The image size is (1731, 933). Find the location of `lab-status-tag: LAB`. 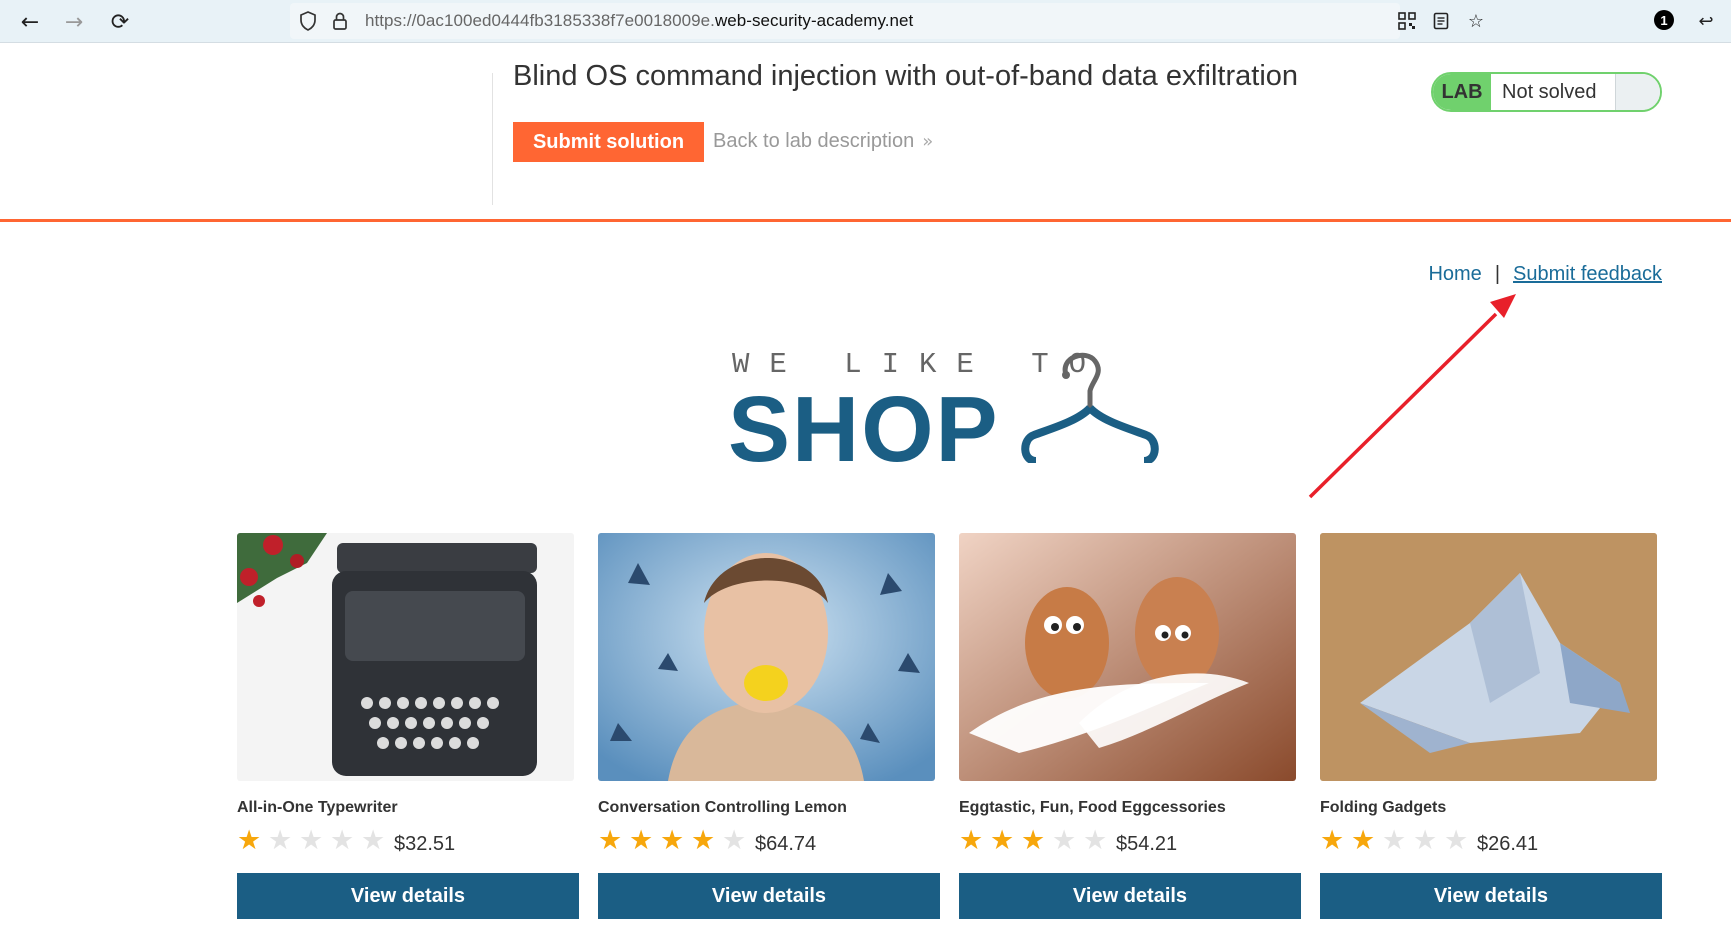

lab-status-tag: LAB is located at coordinates (1462, 92).